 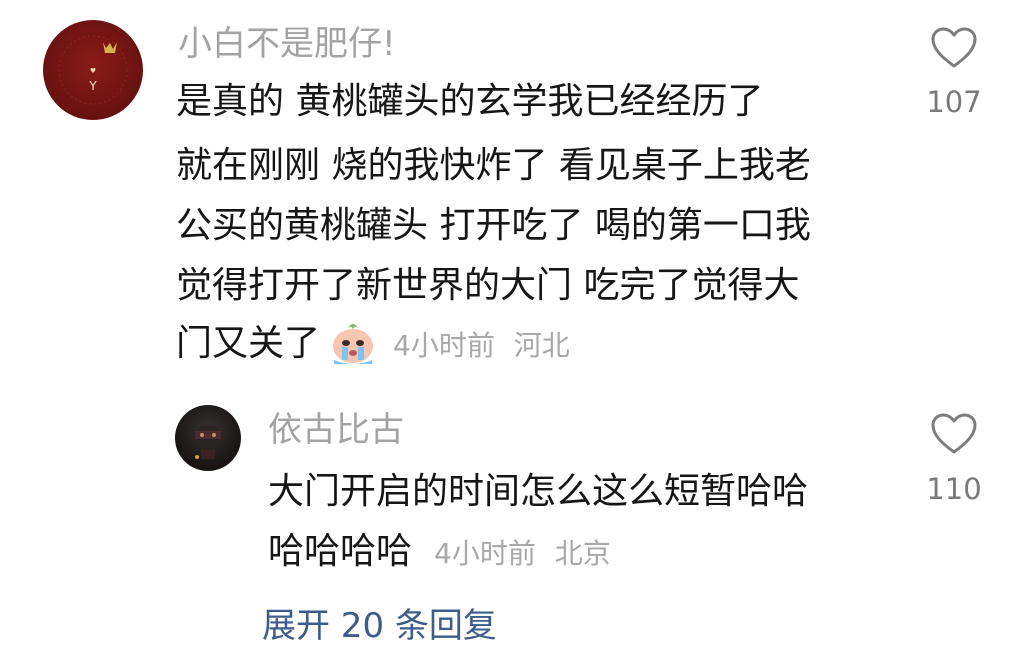 What do you see at coordinates (470, 101) in the screenshot?
I see `comment-text-line: 是真的 黄桃罐头的玄学我已经经历了` at bounding box center [470, 101].